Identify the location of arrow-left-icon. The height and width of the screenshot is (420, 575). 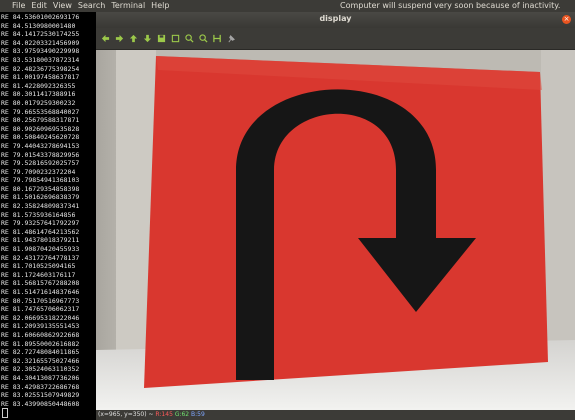
(105, 39).